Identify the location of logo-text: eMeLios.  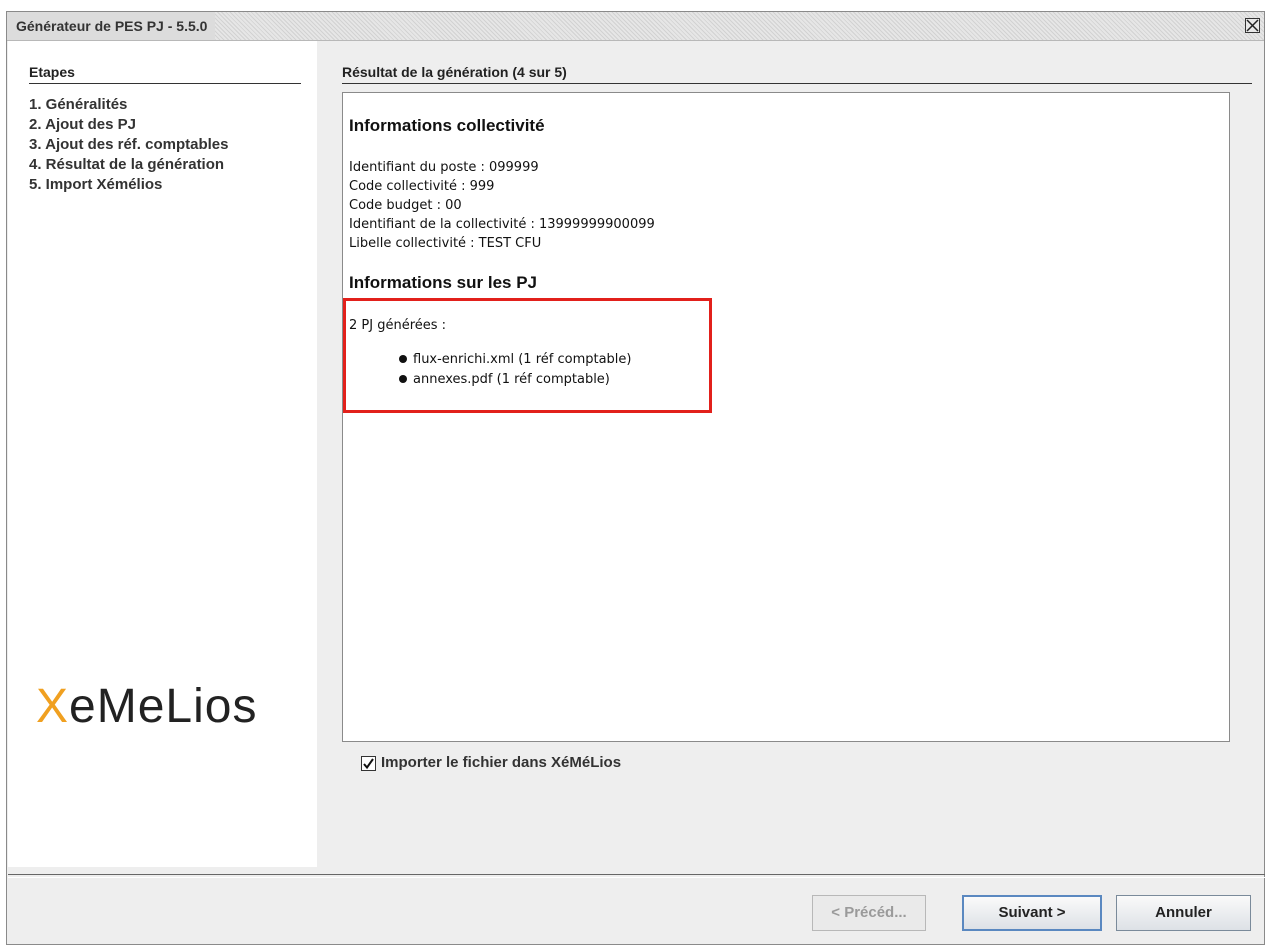
(163, 706).